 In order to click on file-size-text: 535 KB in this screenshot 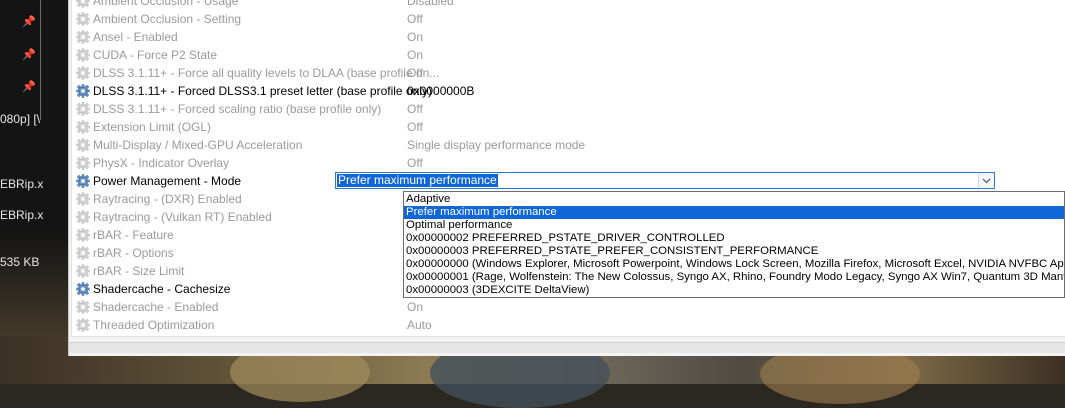, I will do `click(20, 262)`.